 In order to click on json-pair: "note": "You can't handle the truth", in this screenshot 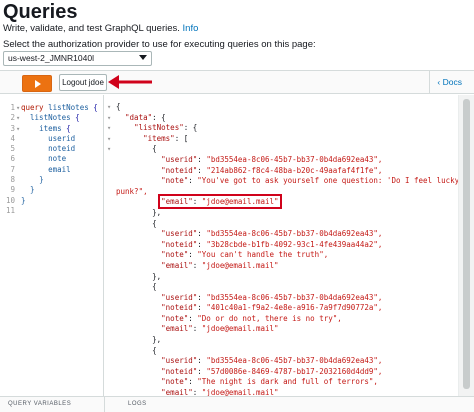, I will do `click(244, 254)`.